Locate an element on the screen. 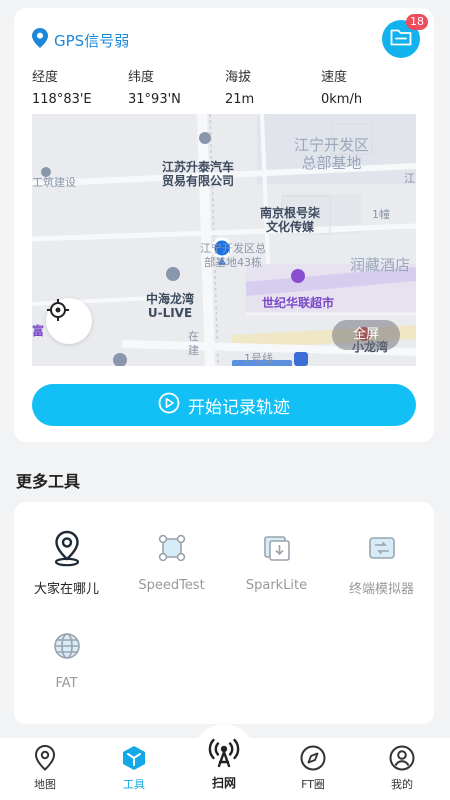 This screenshot has width=450, height=800. tab-tools: 工具 is located at coordinates (134, 770).